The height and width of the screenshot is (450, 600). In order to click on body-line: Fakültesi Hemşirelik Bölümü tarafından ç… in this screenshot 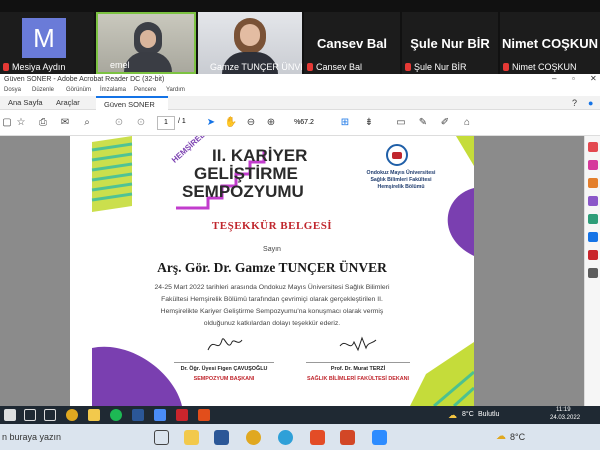, I will do `click(272, 299)`.